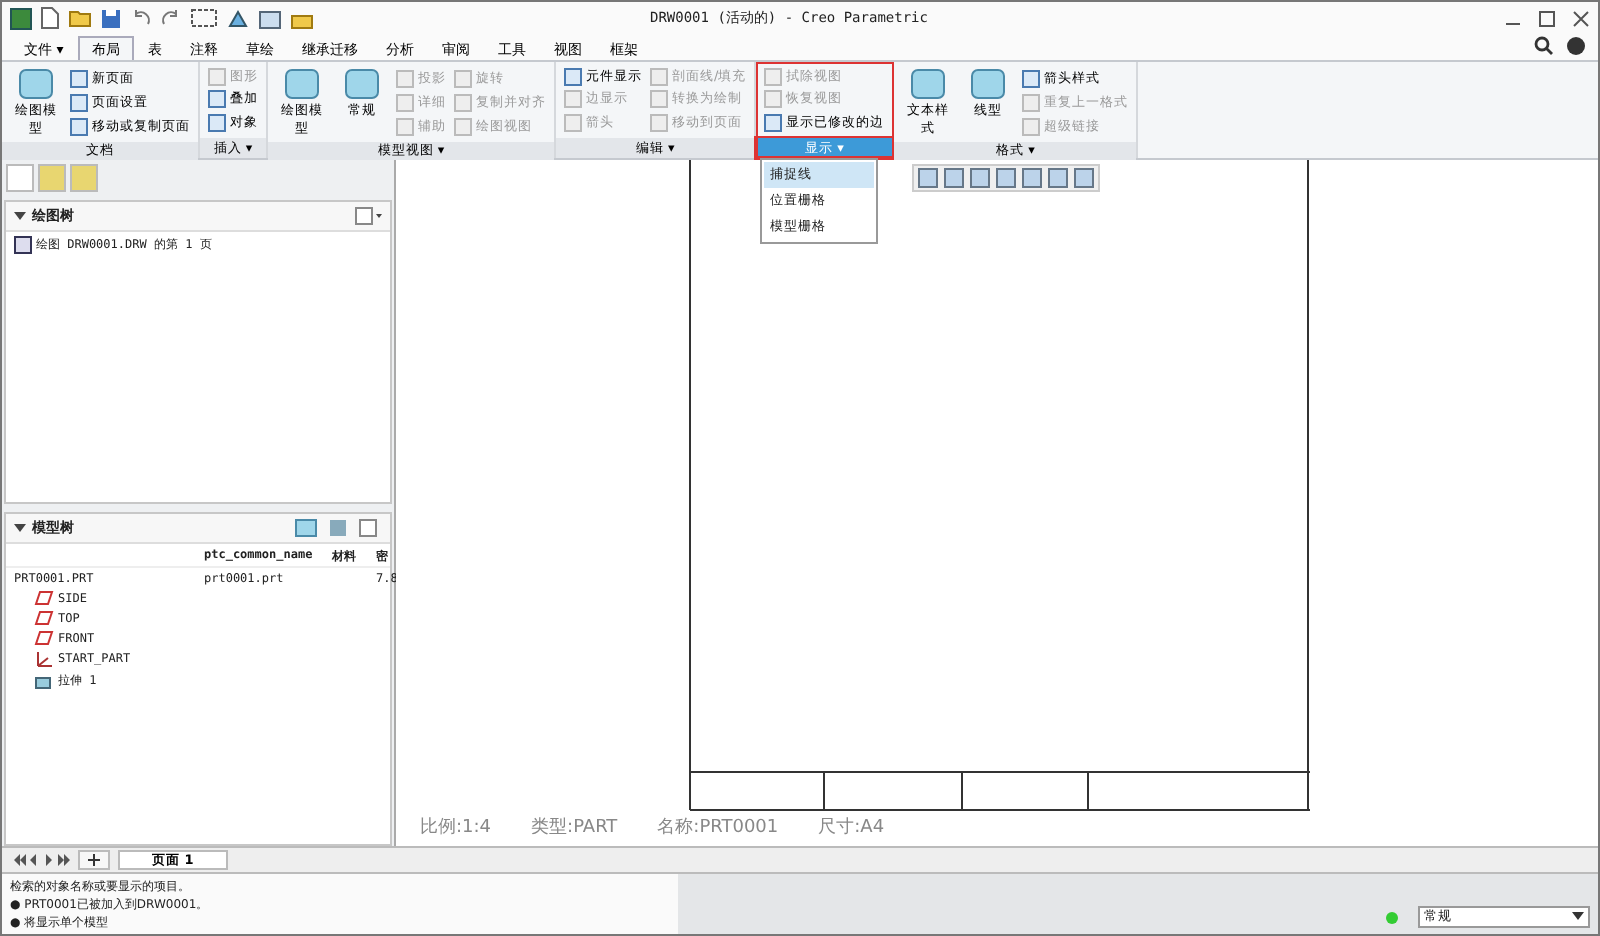  Describe the element at coordinates (42, 860) in the screenshot. I see `page-navigation-icon` at that location.